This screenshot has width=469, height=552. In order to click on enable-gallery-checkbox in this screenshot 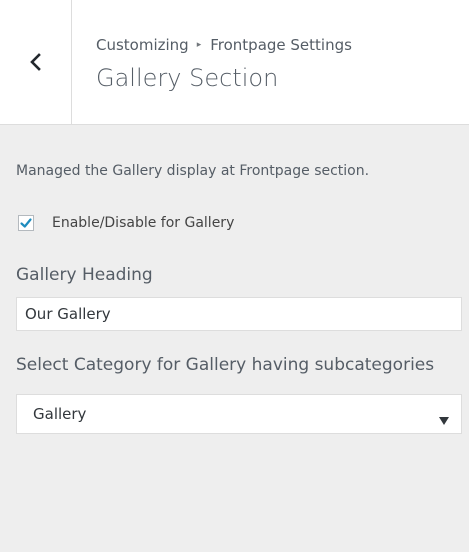, I will do `click(26, 223)`.